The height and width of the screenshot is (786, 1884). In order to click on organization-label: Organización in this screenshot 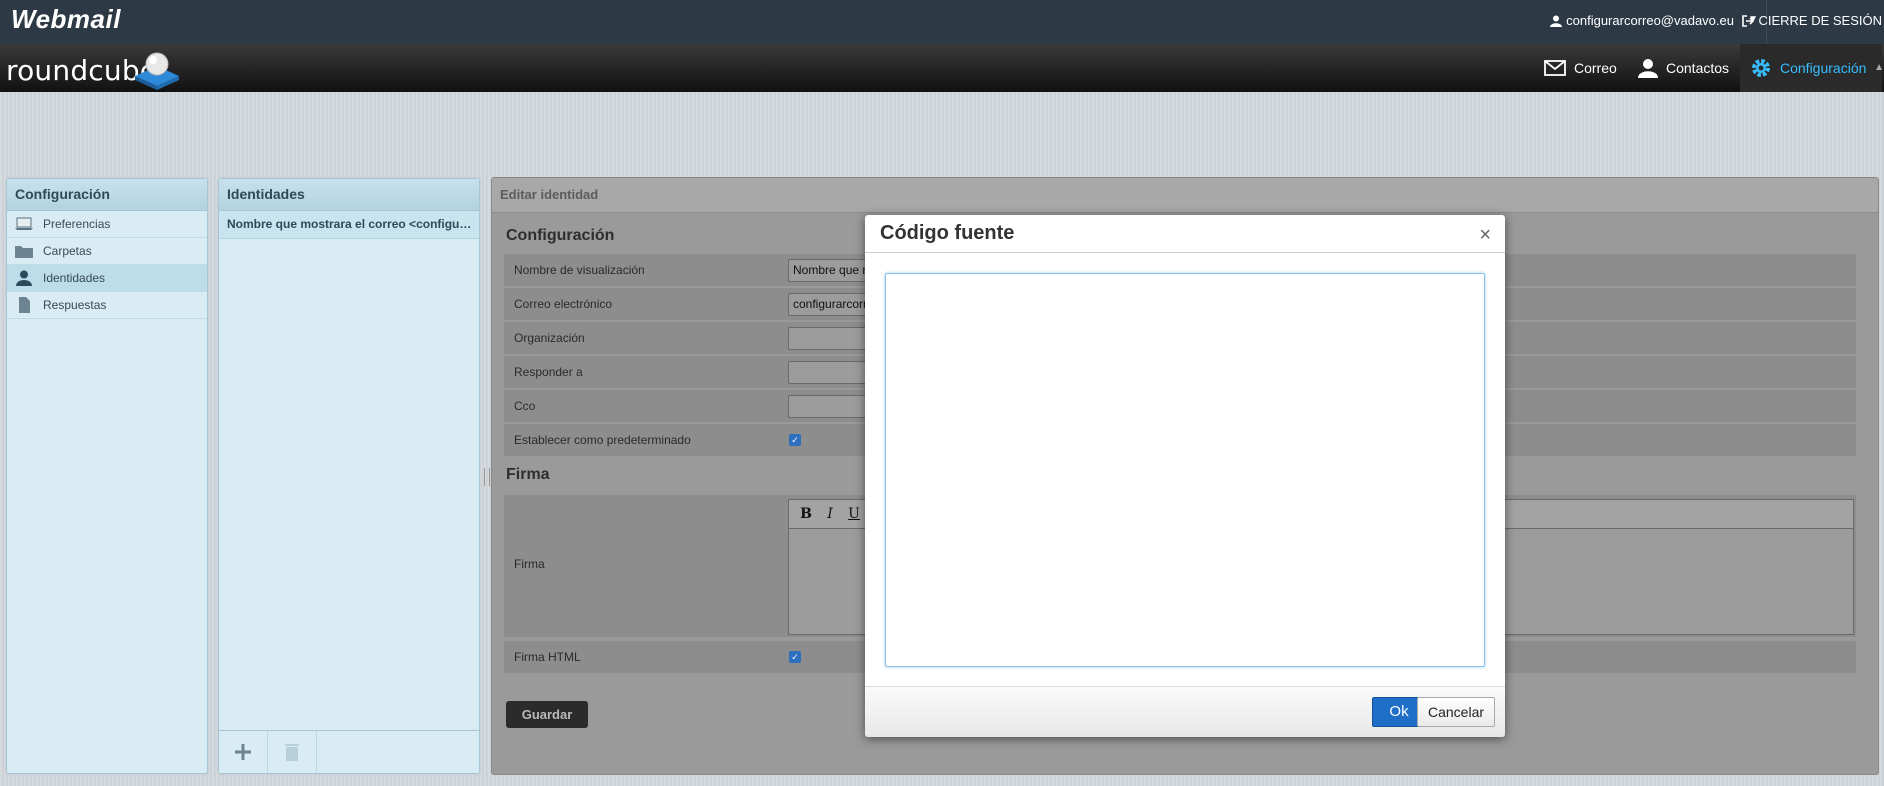, I will do `click(549, 338)`.